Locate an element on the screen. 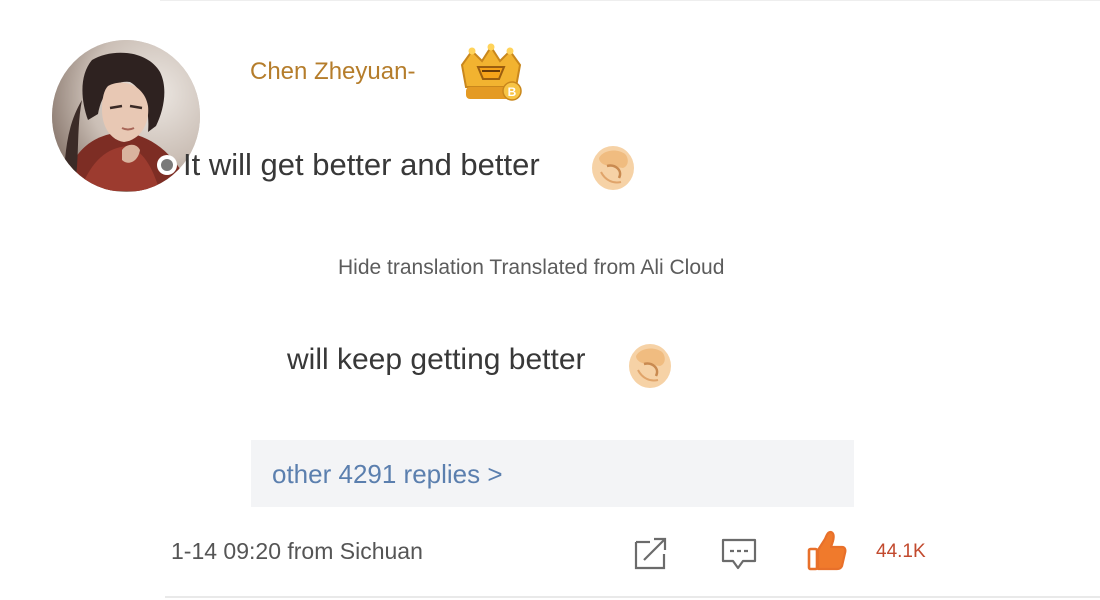 Image resolution: width=1100 pixels, height=600 pixels. hide-translation-button: Hide translation is located at coordinates (411, 267).